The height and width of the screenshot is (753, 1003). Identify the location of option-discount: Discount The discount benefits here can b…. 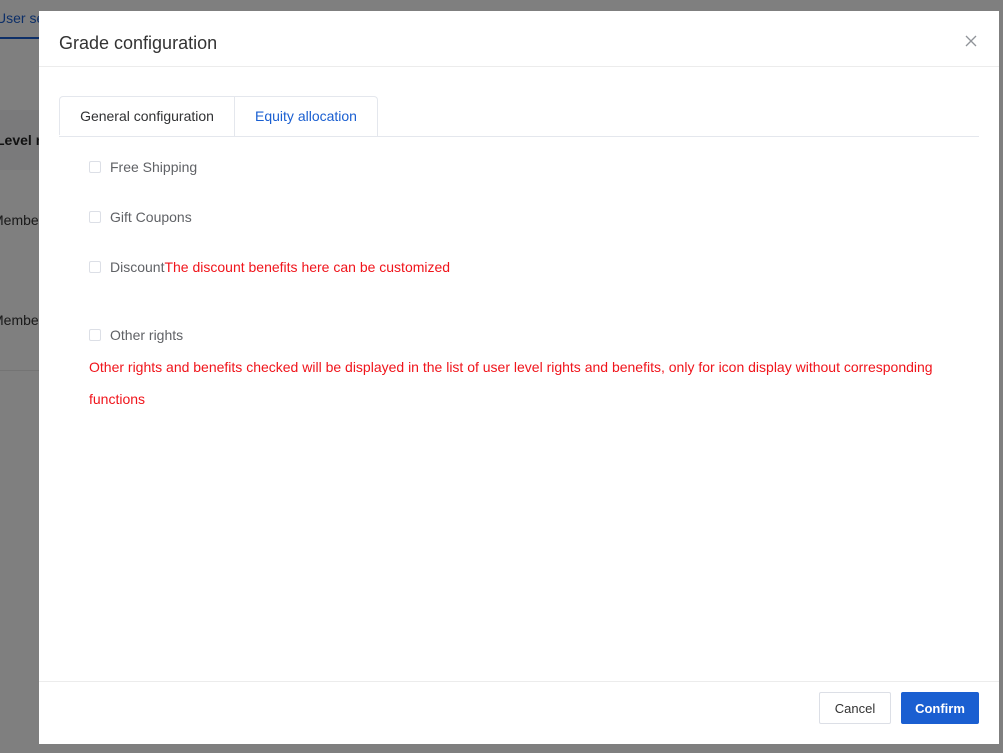
(269, 267).